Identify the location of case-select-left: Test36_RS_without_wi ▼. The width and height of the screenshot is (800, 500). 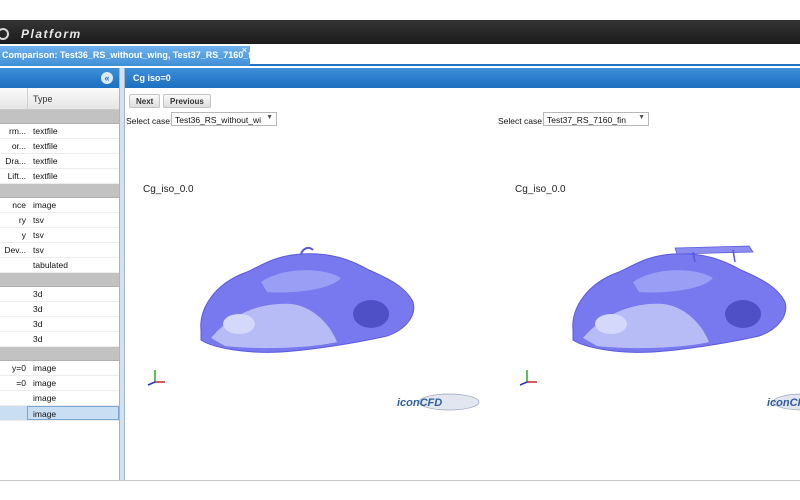
(224, 119).